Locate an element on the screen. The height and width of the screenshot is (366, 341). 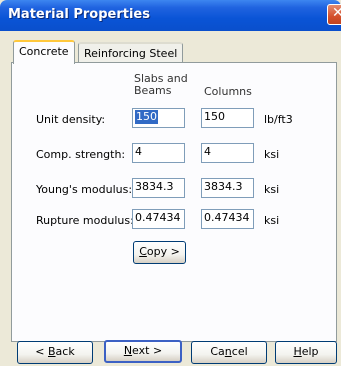
rupture-modulus-label: Rupture modulus: is located at coordinates (85, 220).